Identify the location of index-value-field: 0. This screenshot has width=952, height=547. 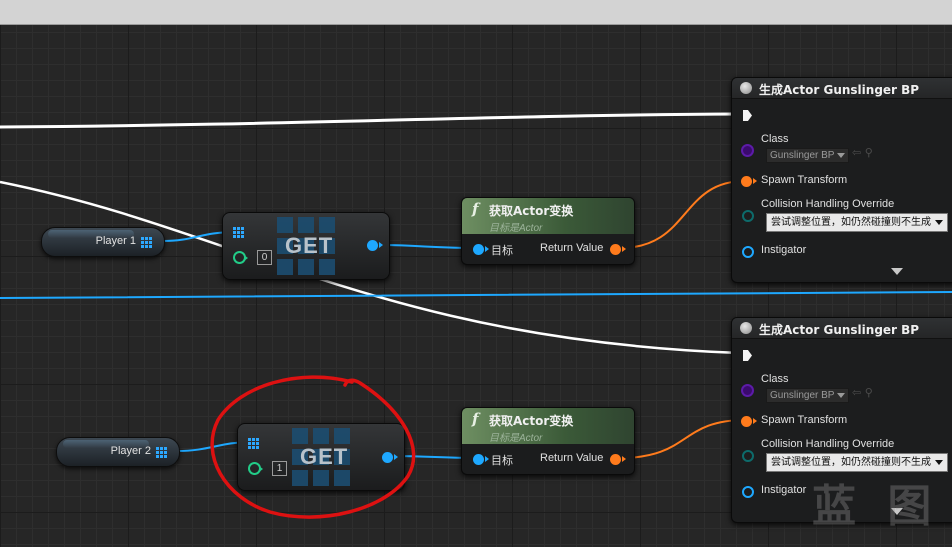
(264, 257).